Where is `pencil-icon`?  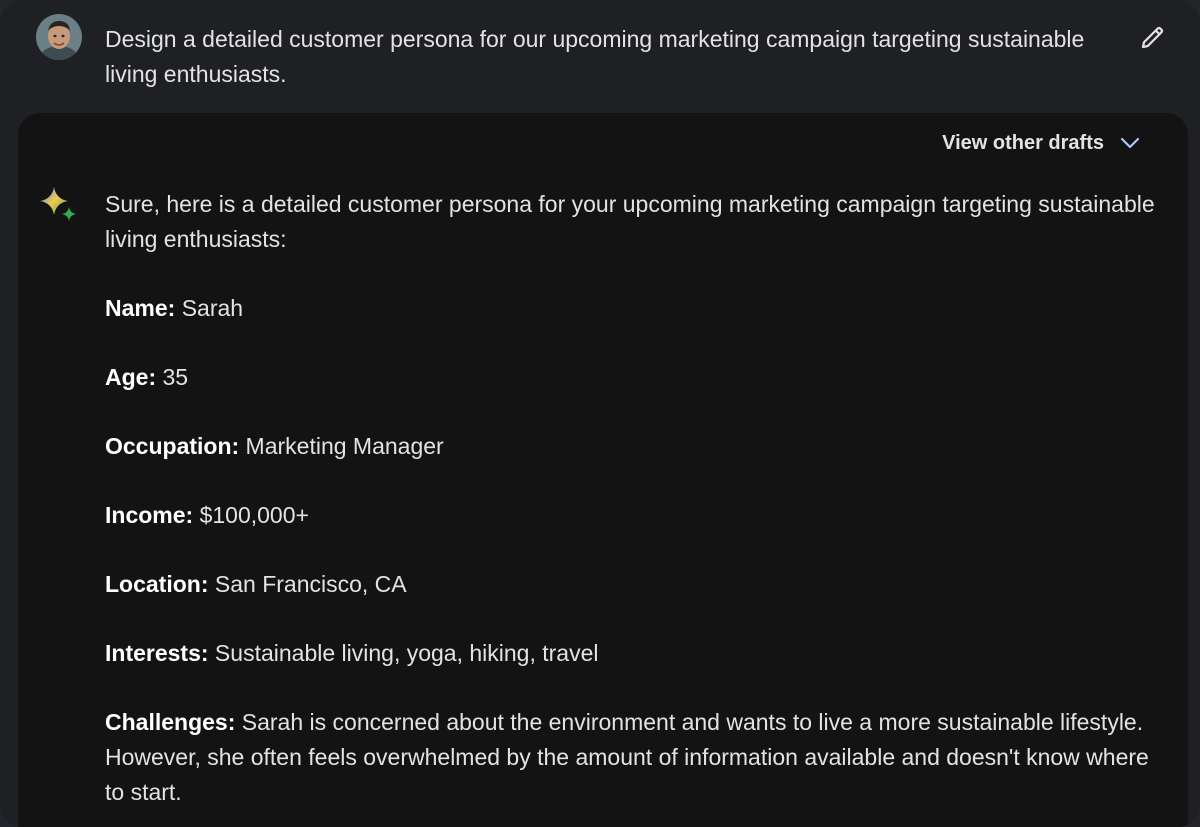
pencil-icon is located at coordinates (1152, 37).